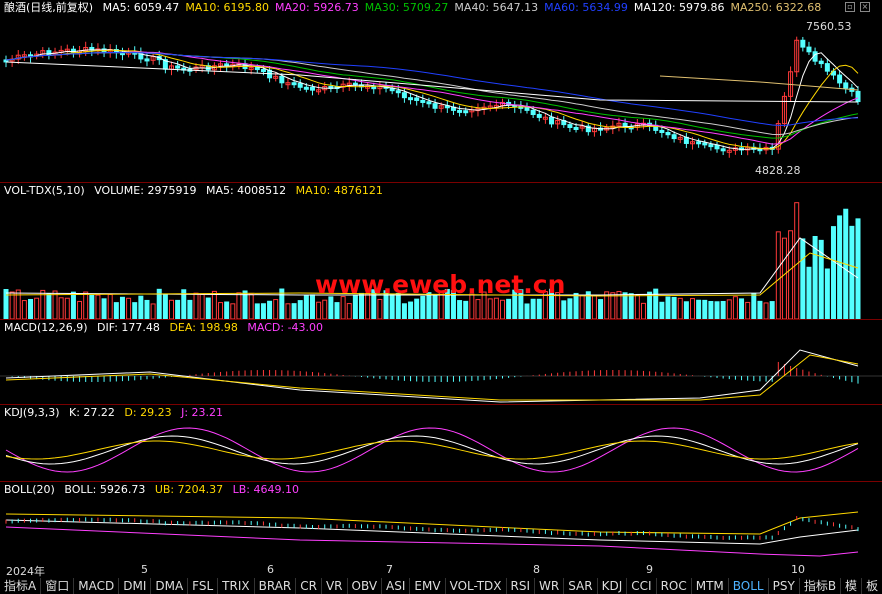 The height and width of the screenshot is (594, 882). I want to click on tab-dmi: DMI, so click(135, 586).